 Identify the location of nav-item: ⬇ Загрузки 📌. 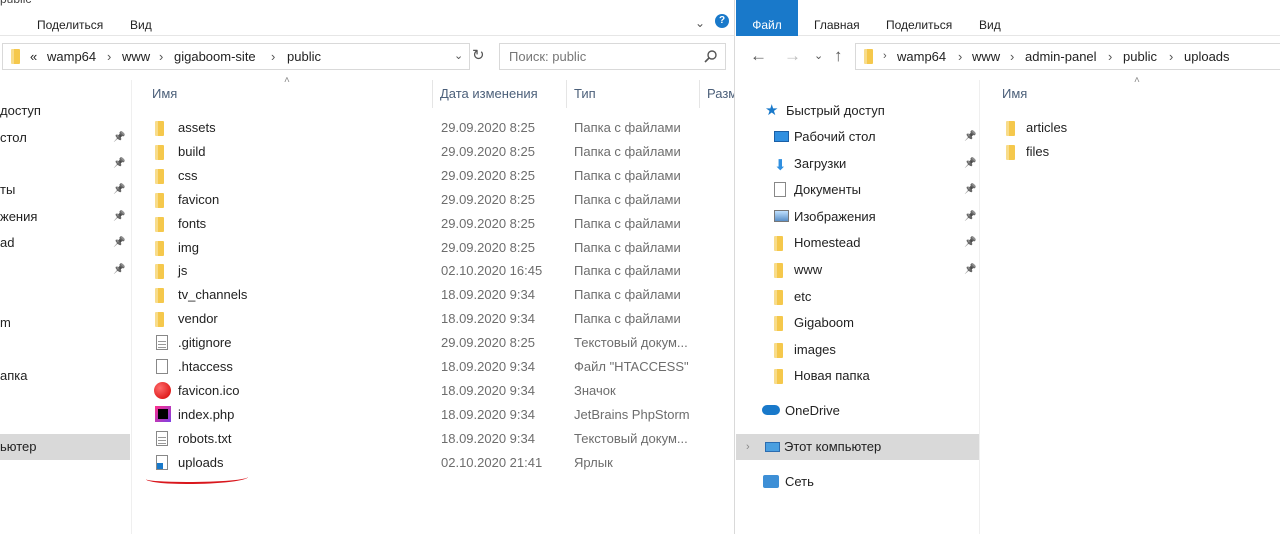
(857, 164).